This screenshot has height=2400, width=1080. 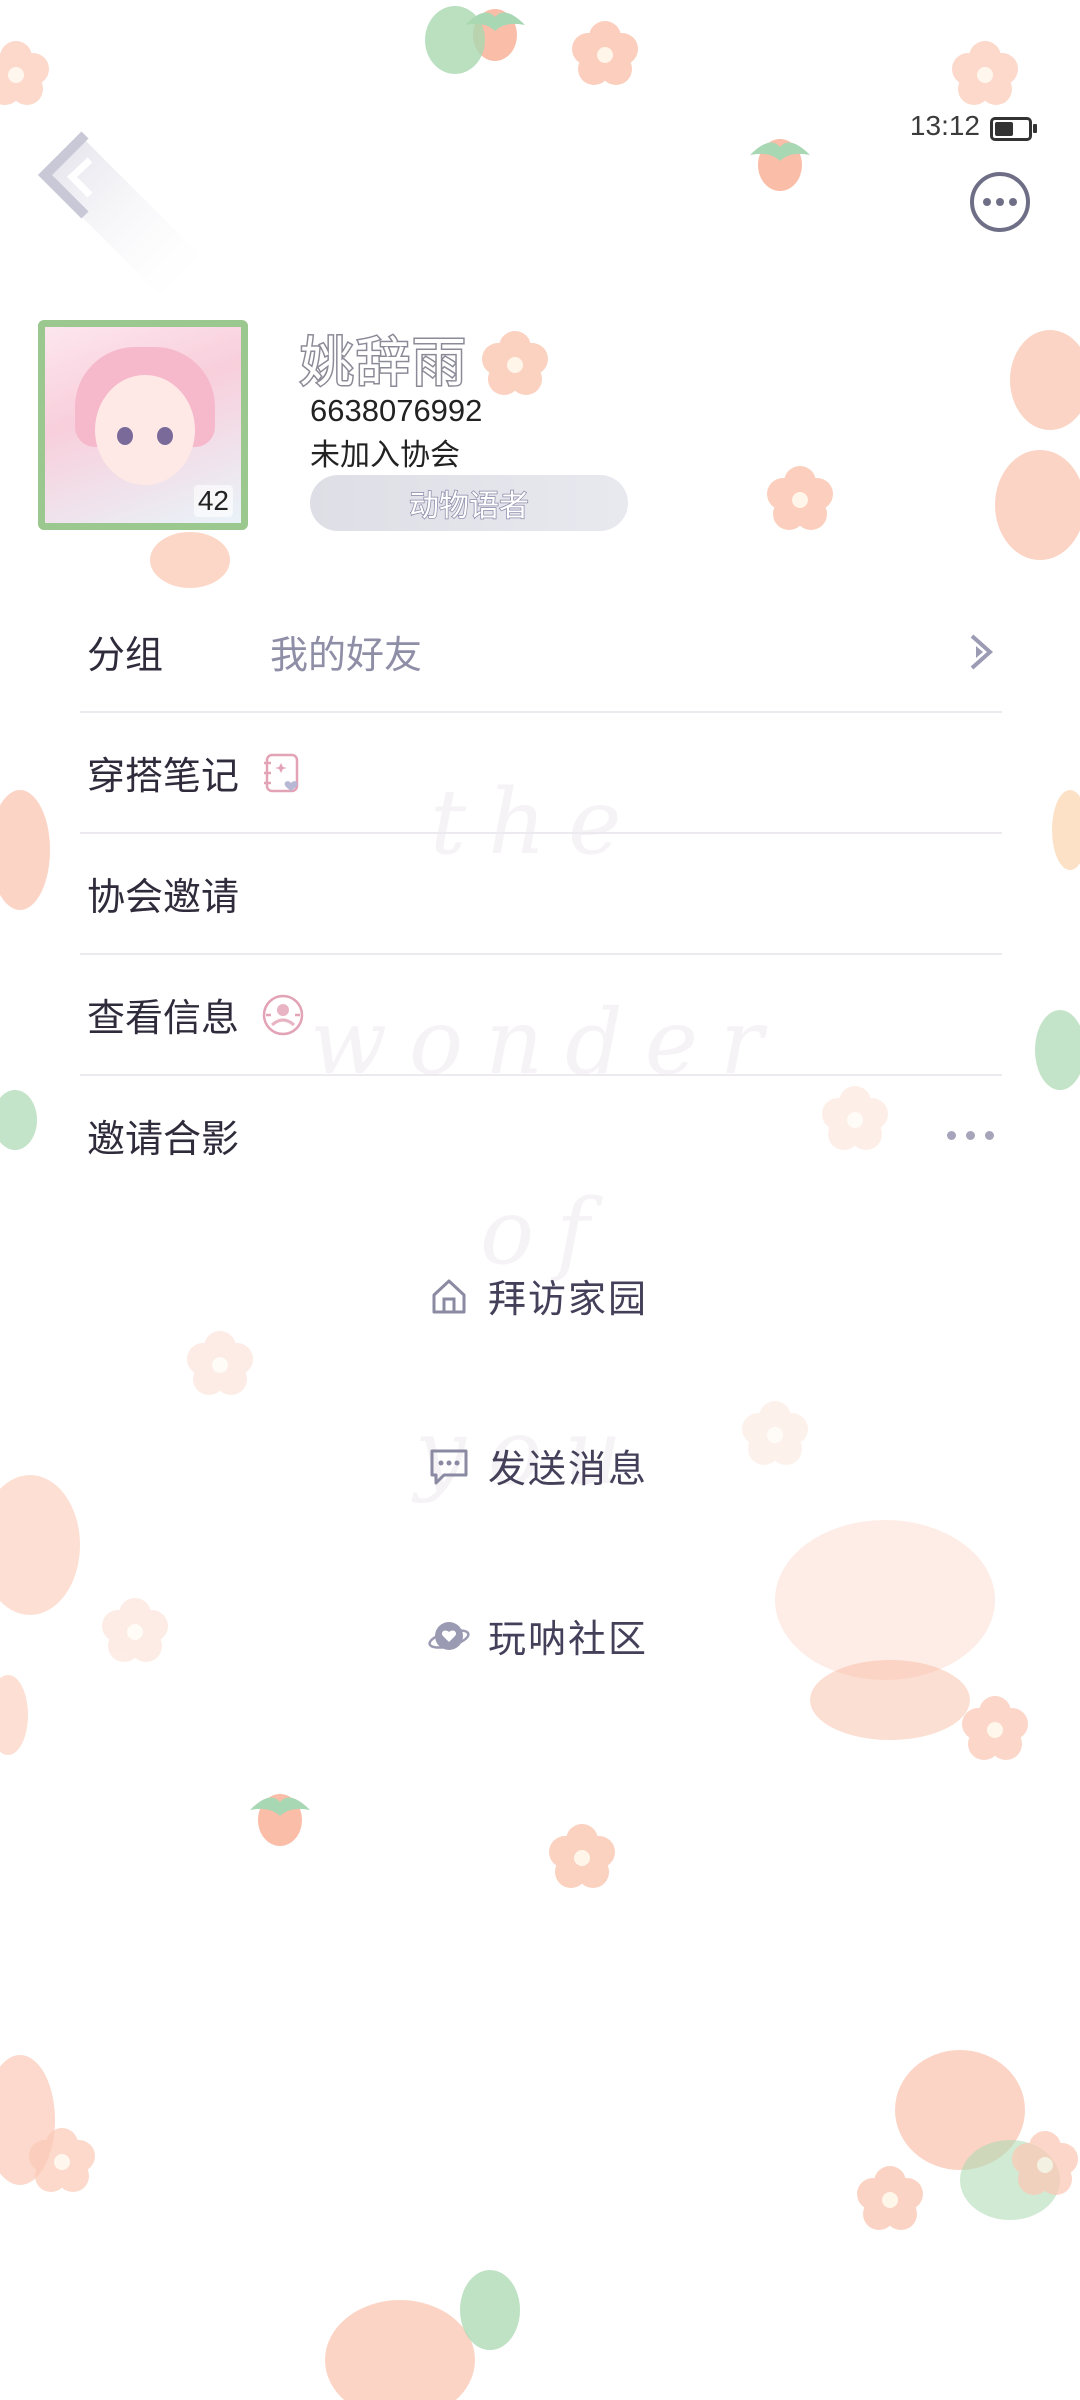 I want to click on avatar: 42, so click(x=143, y=425).